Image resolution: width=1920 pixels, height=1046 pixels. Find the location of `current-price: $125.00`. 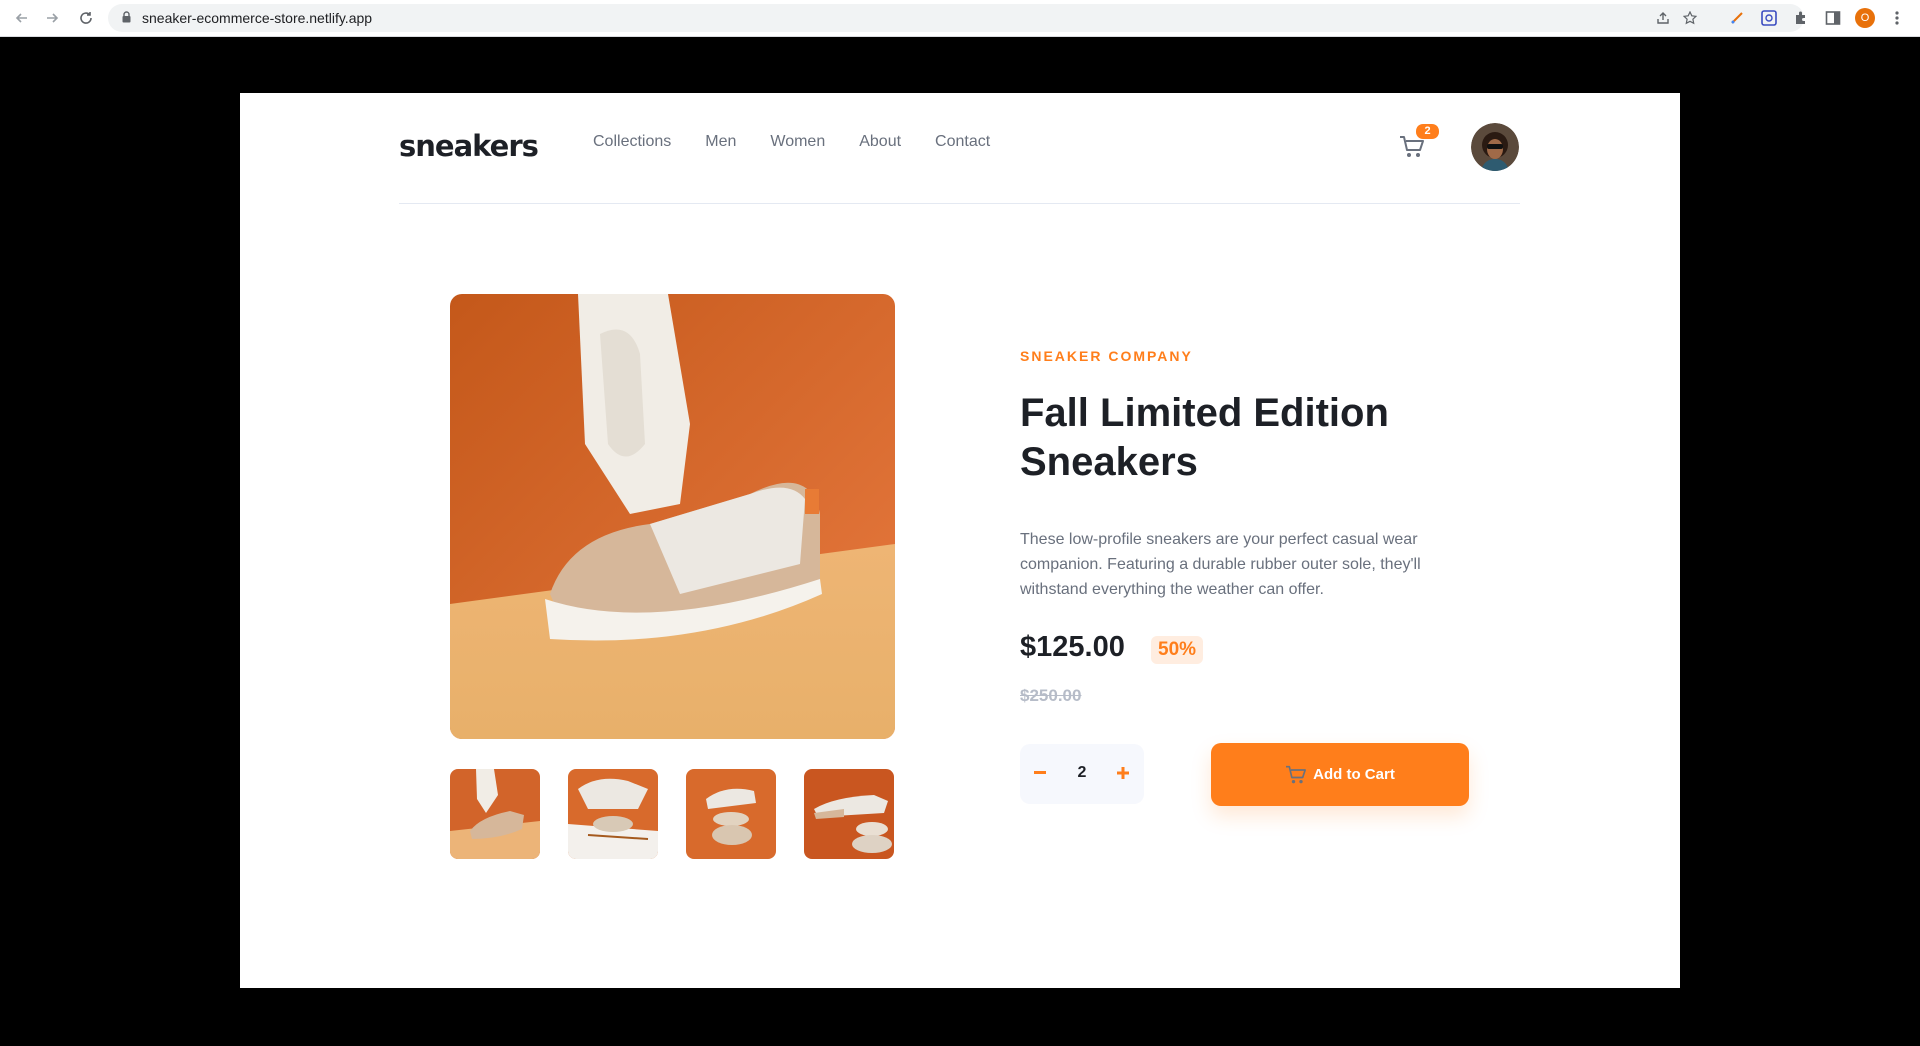

current-price: $125.00 is located at coordinates (1072, 647).